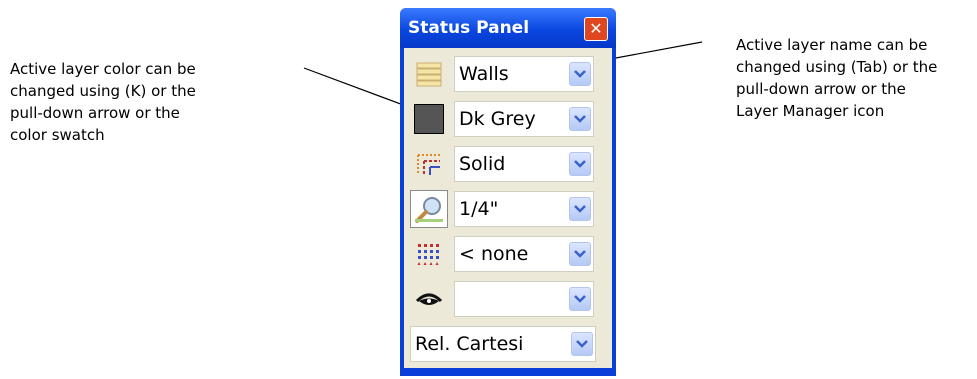  I want to click on line-style-icon, so click(429, 164).